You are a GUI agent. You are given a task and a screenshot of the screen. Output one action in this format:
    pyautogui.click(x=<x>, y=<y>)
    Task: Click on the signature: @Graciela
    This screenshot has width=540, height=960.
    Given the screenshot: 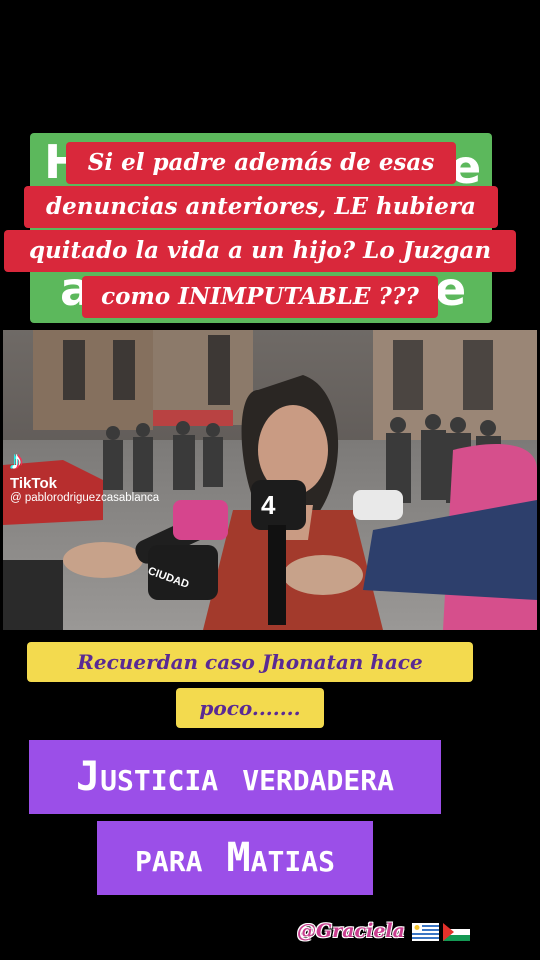 What is the action you would take?
    pyautogui.click(x=383, y=931)
    